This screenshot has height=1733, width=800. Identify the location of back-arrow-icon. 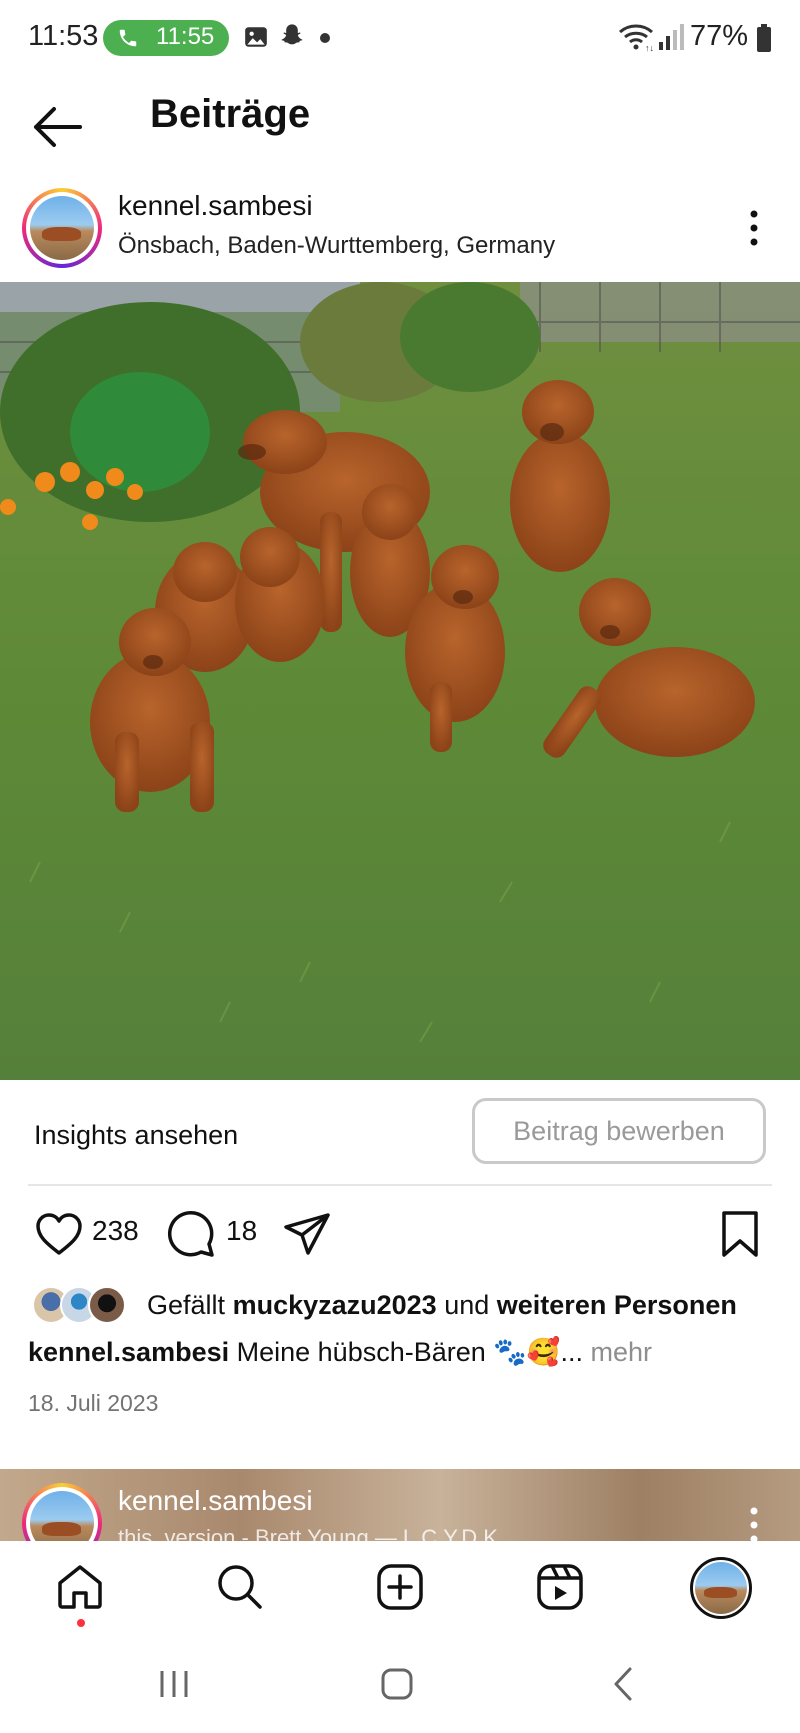
(57, 127).